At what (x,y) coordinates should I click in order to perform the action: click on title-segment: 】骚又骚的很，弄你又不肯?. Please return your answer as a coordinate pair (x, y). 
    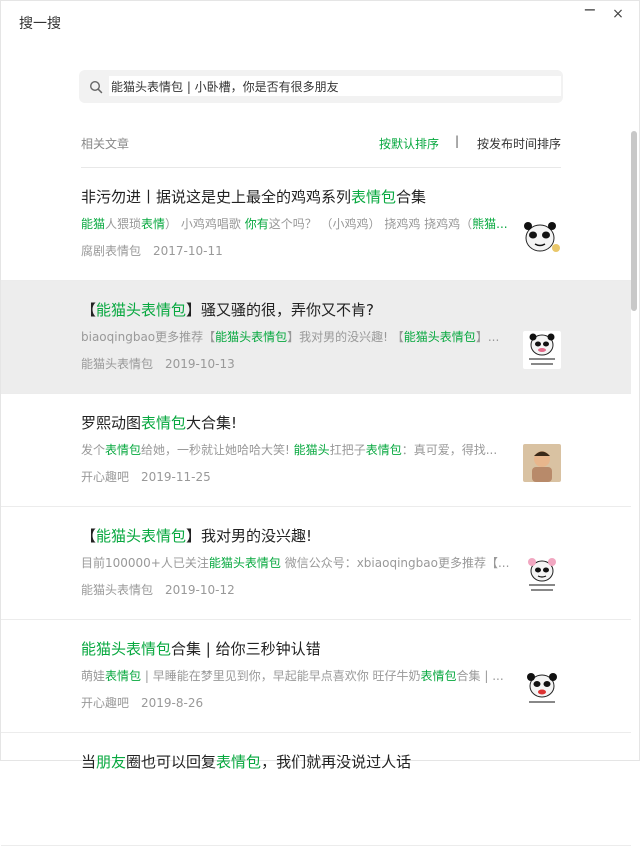
    Looking at the image, I should click on (280, 310).